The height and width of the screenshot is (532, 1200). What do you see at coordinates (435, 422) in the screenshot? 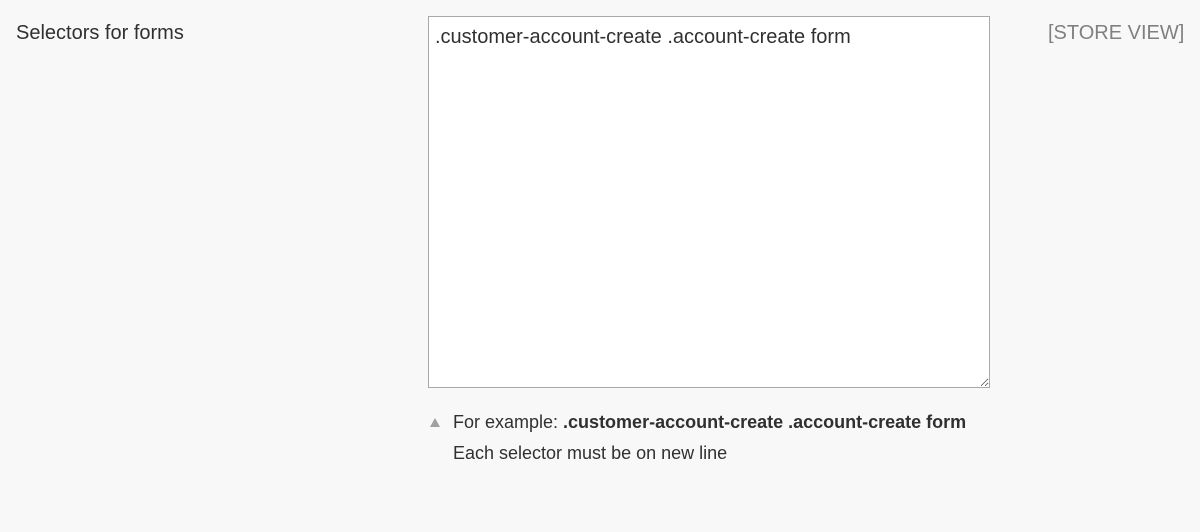
I see `triangle-up-icon` at bounding box center [435, 422].